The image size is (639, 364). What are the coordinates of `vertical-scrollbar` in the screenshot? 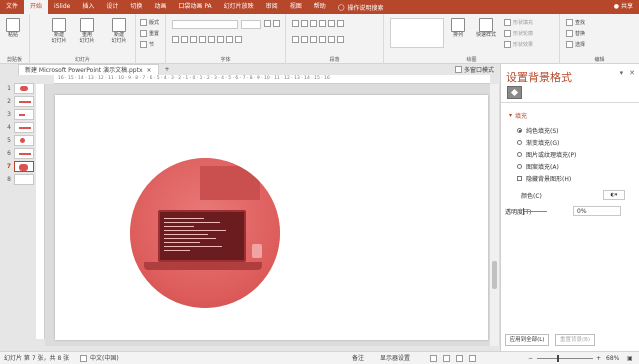 It's located at (494, 215).